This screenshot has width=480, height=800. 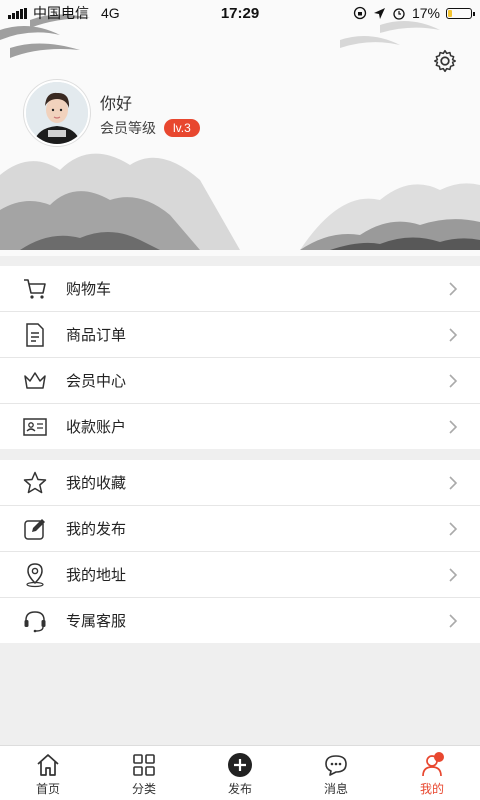 What do you see at coordinates (35, 483) in the screenshot?
I see `star-icon` at bounding box center [35, 483].